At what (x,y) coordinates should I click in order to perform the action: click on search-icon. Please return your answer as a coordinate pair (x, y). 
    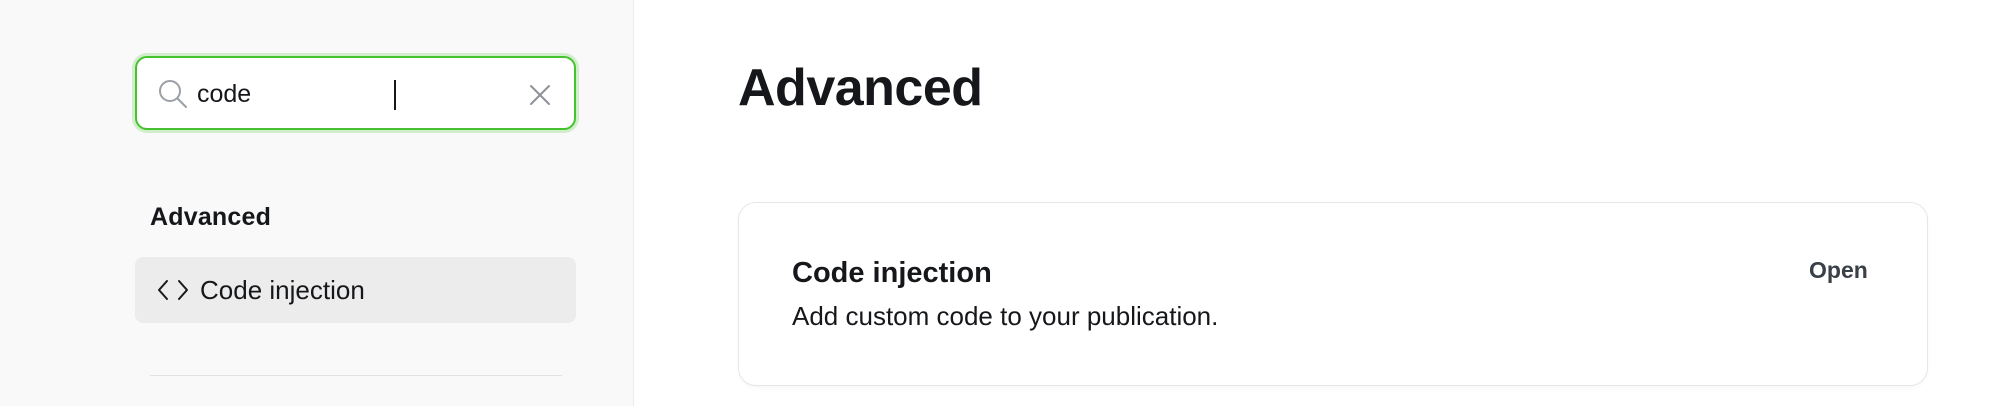
    Looking at the image, I should click on (173, 94).